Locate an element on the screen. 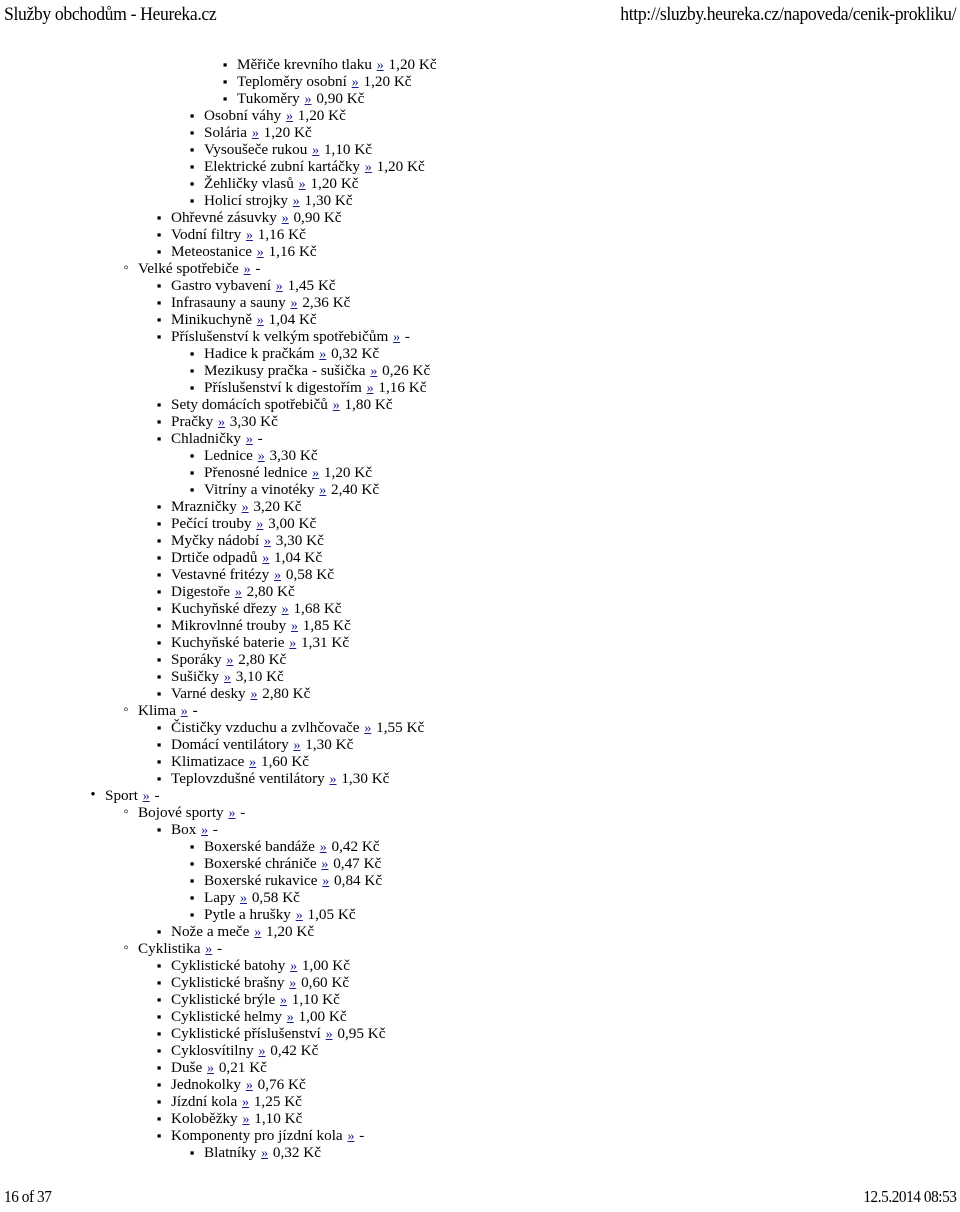 Image resolution: width=960 pixels, height=1212 pixels. category-name: Sporáky is located at coordinates (196, 659).